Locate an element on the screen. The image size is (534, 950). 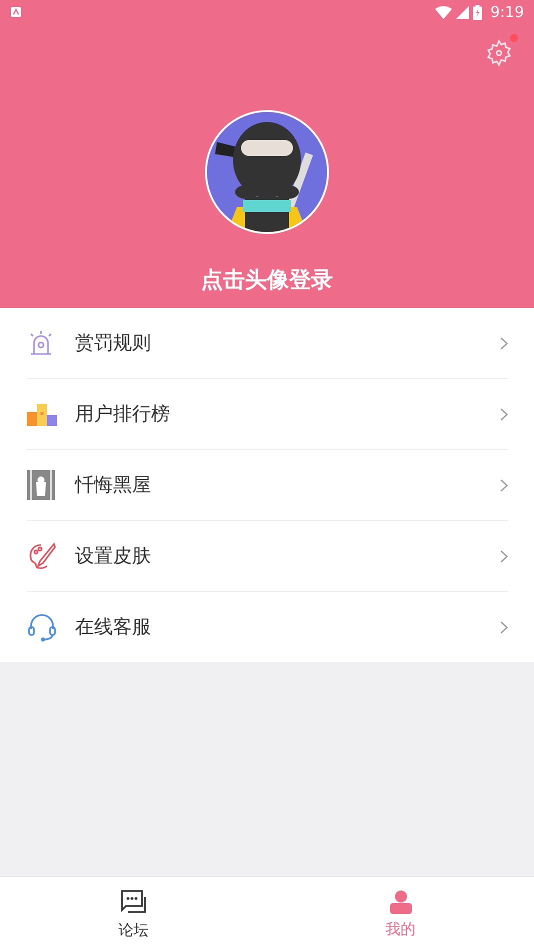
clock-text: 9:19 is located at coordinates (507, 12).